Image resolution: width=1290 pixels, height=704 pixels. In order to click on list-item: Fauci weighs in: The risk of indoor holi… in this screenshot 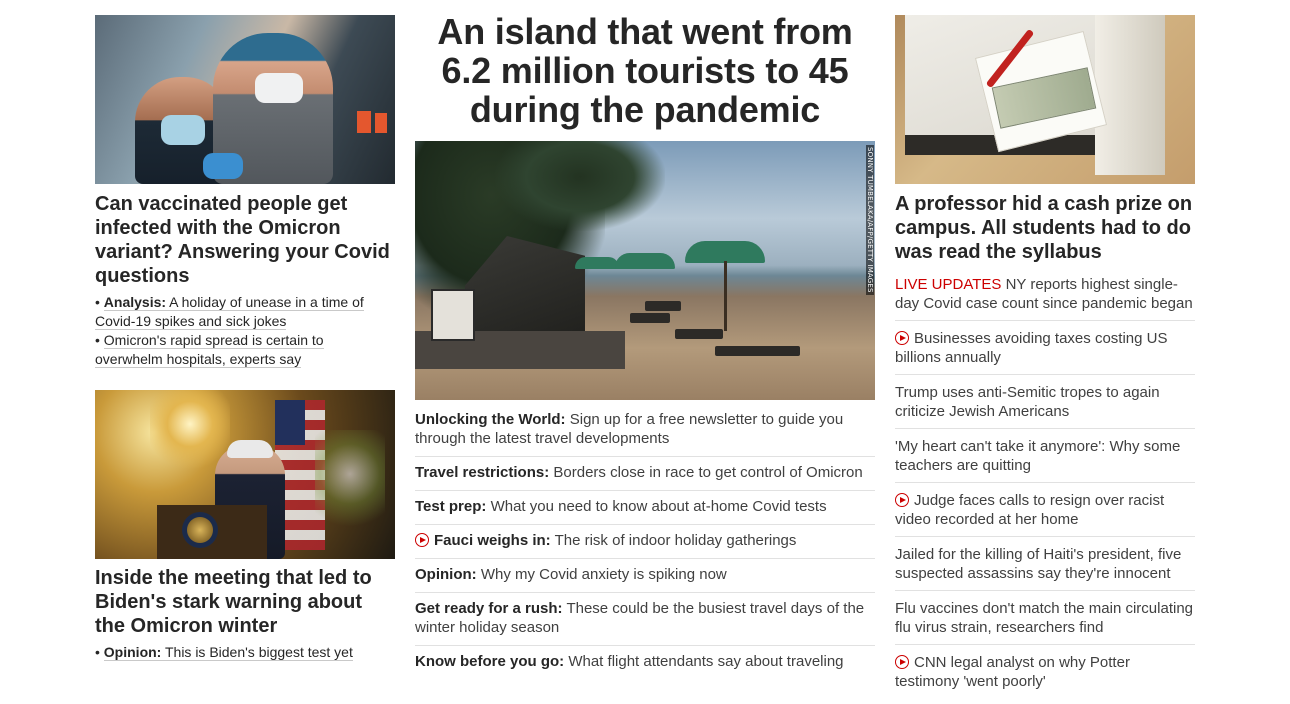, I will do `click(645, 542)`.